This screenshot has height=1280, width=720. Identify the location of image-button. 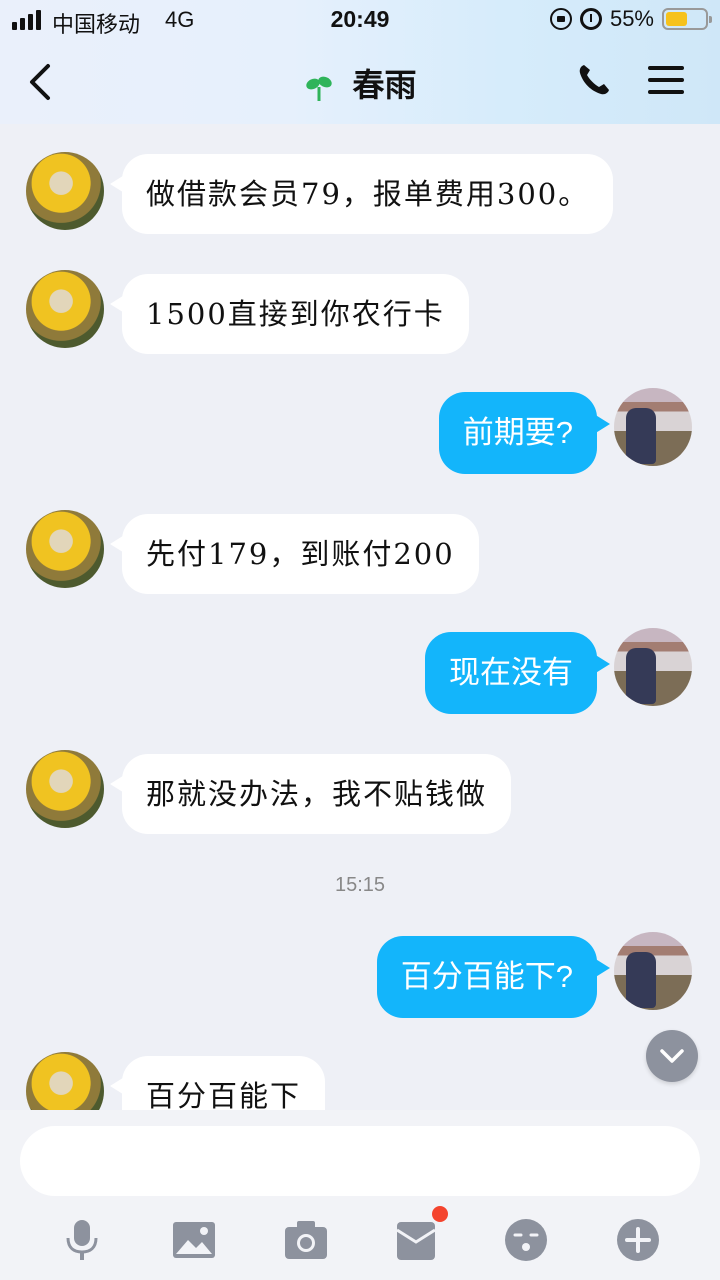
(194, 1240).